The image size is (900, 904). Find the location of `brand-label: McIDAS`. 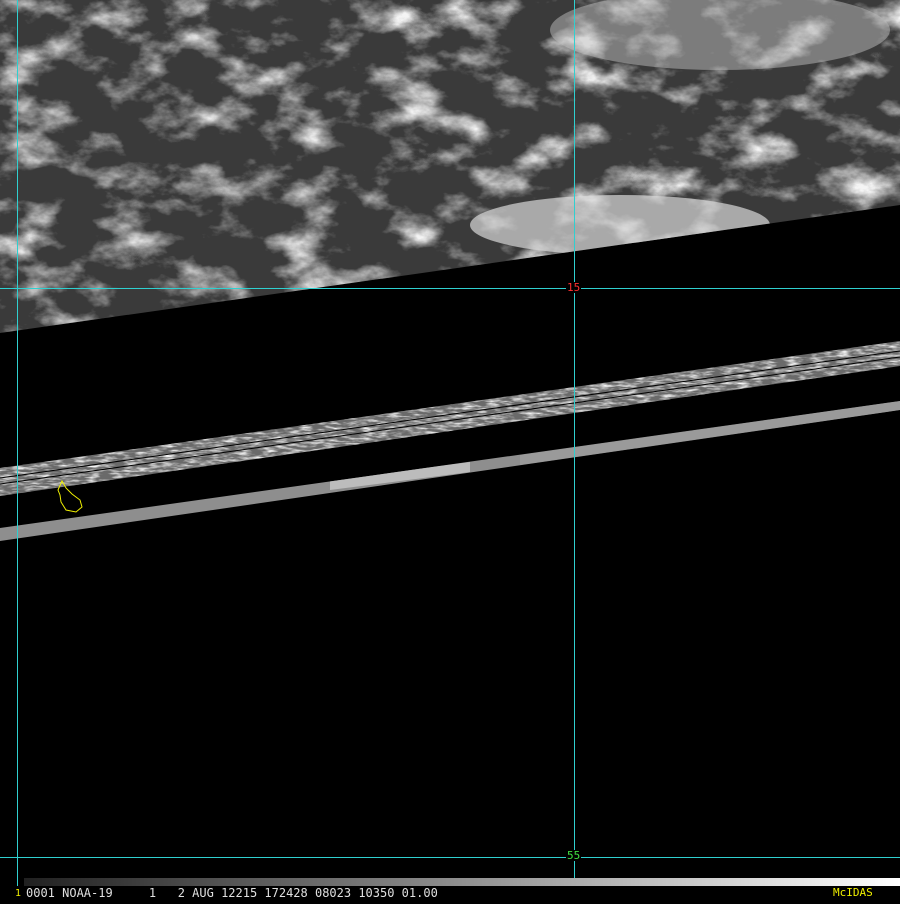

brand-label: McIDAS is located at coordinates (853, 892).